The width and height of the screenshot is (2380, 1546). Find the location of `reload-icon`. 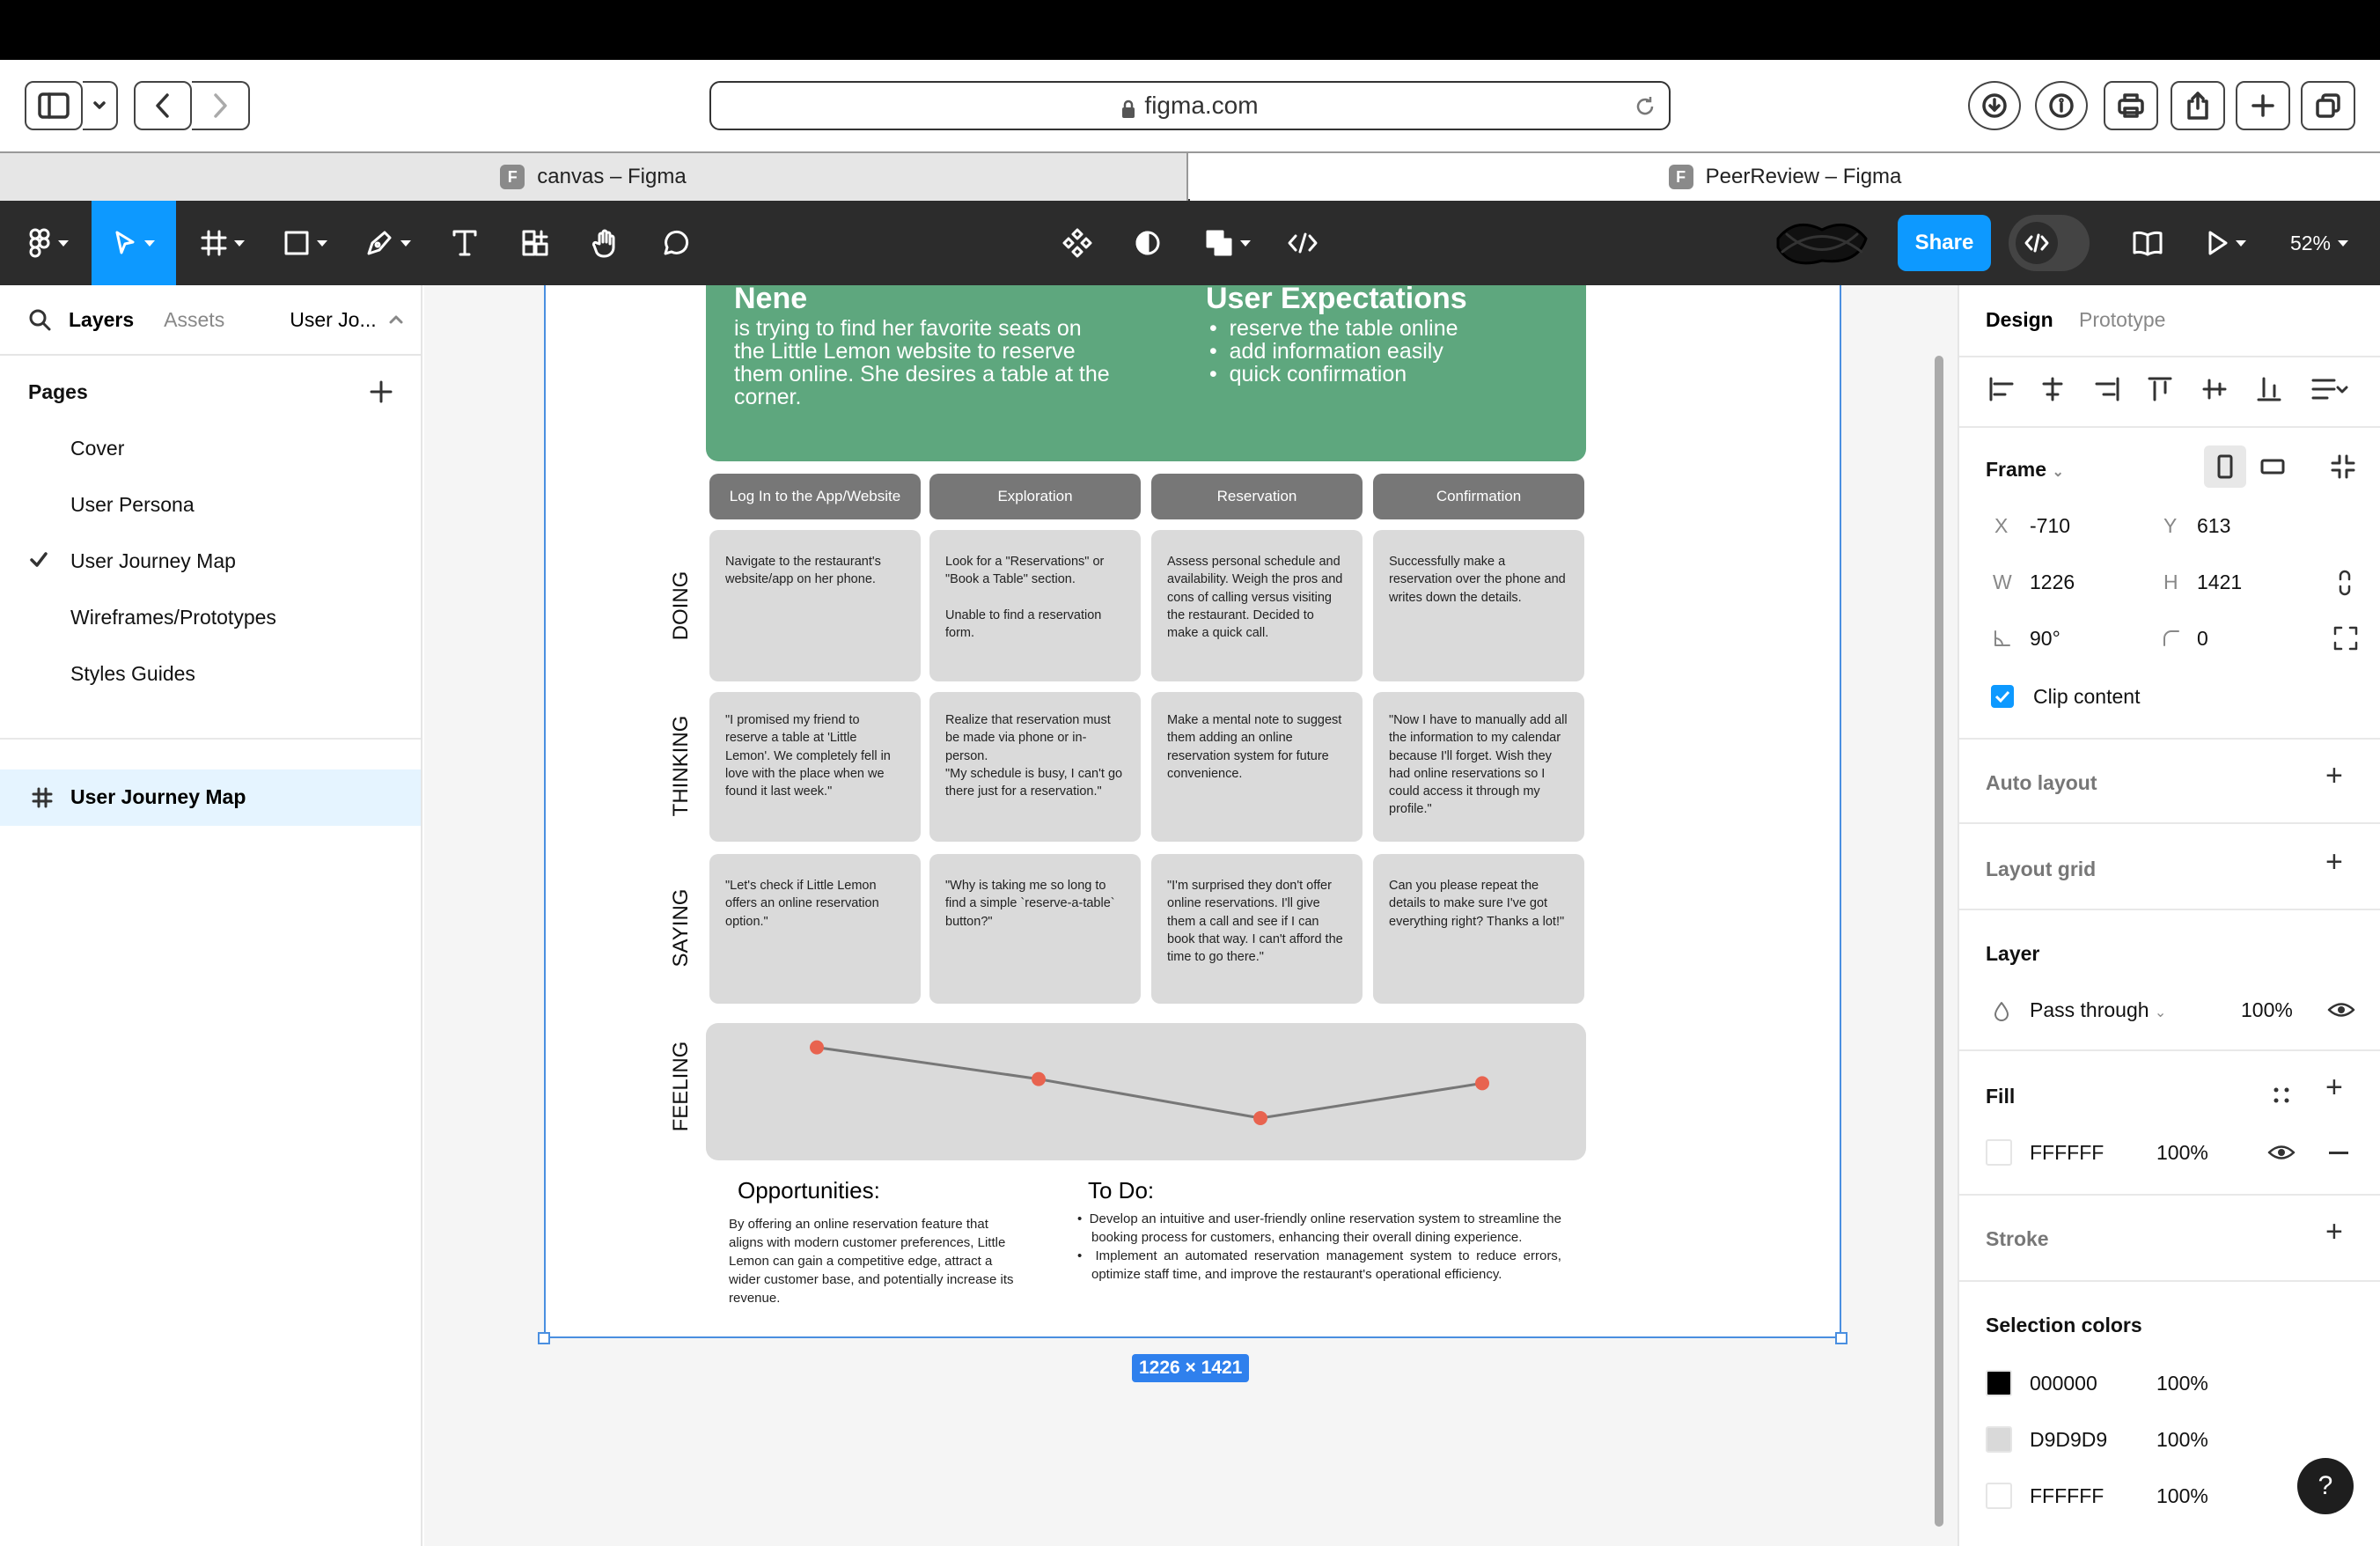

reload-icon is located at coordinates (1645, 106).